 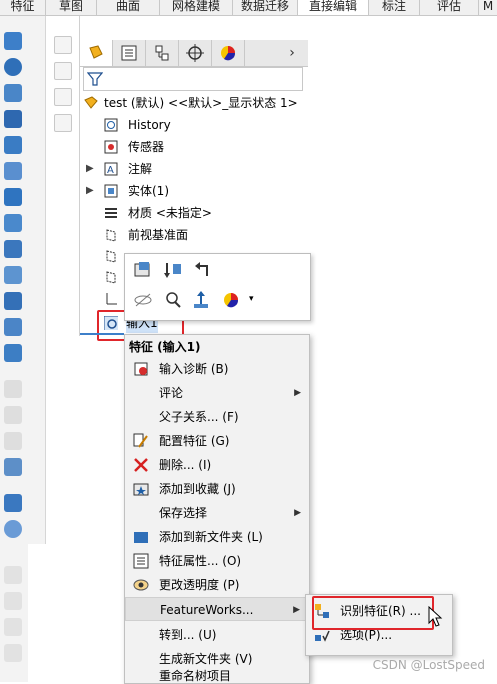 I want to click on feature-manager-tabs: ›, so click(x=194, y=53).